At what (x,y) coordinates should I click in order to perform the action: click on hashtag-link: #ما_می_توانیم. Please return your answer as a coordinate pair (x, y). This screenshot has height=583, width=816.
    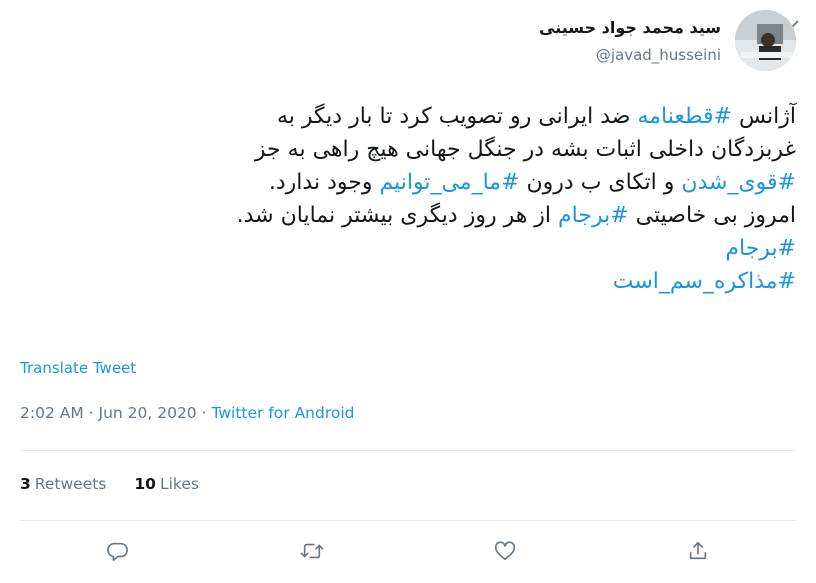
    Looking at the image, I should click on (449, 182).